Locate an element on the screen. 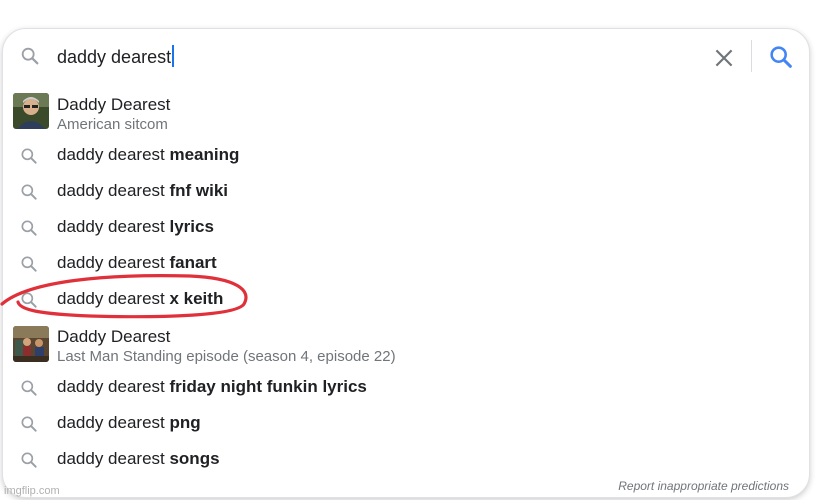  suggestion-entity-sitcom: Daddy Dearest American sitcom is located at coordinates (406, 112).